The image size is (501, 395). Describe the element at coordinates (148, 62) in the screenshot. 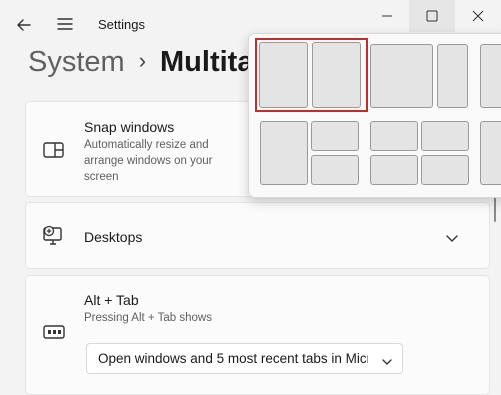

I see `breadcrumb: System›Multitasking` at that location.